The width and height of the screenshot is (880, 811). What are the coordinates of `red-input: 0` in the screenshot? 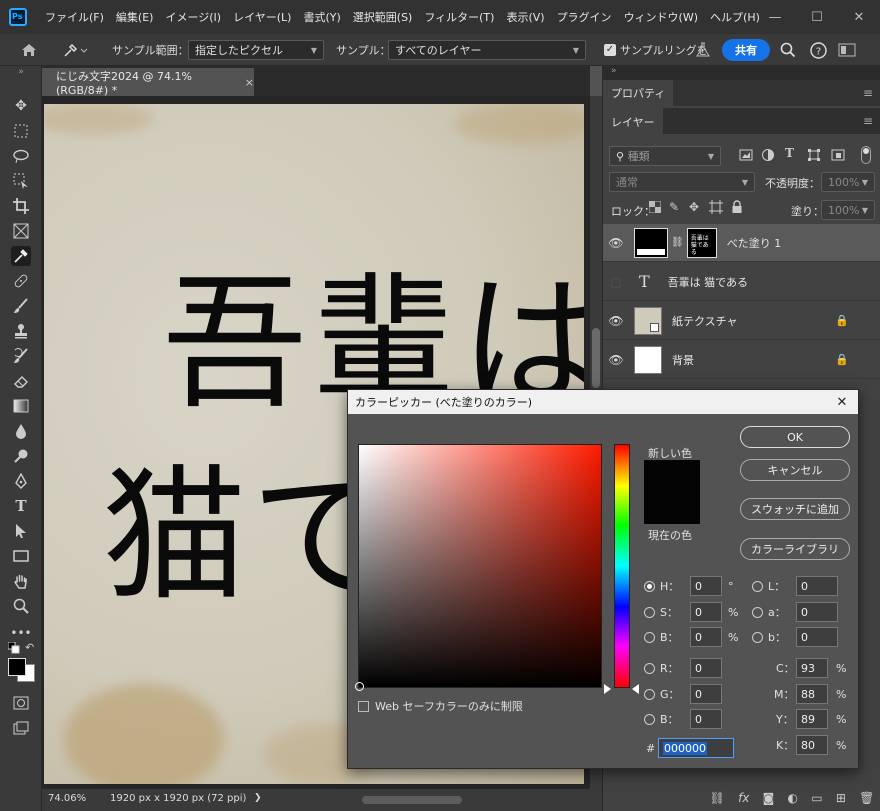 It's located at (706, 668).